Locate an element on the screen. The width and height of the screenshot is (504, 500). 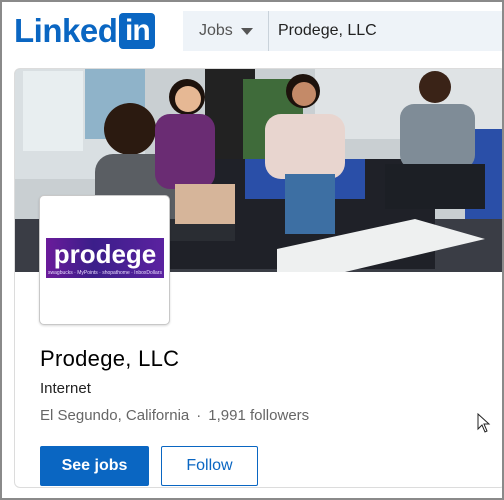
logo-in-box: in is located at coordinates (137, 31).